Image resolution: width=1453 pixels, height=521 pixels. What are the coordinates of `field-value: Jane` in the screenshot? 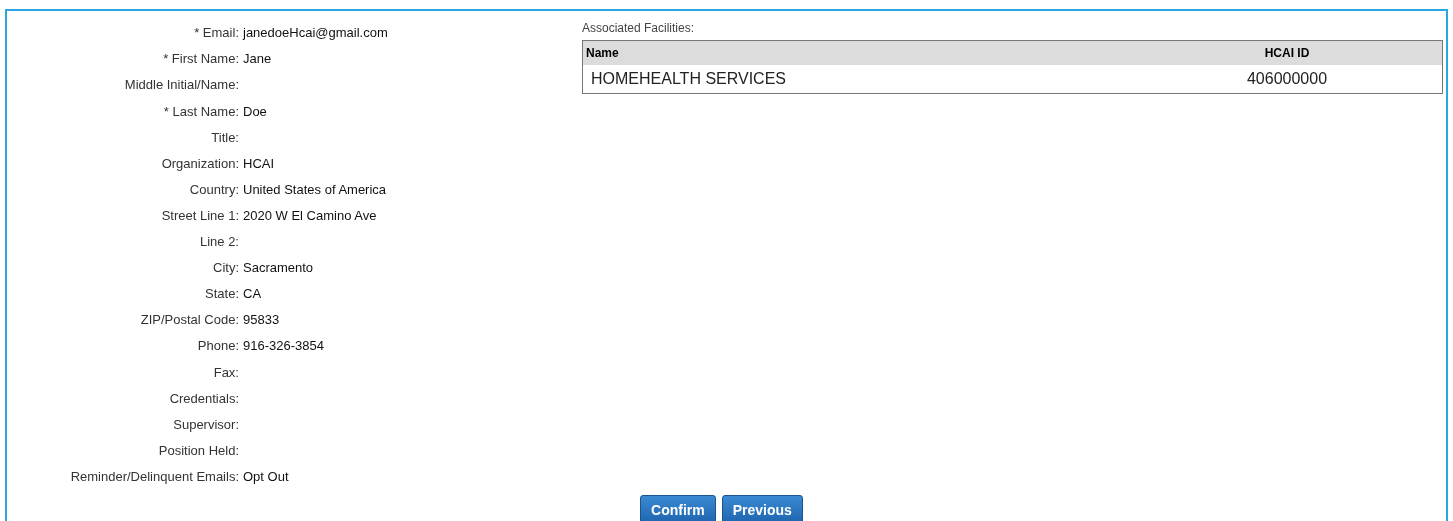 It's located at (257, 59).